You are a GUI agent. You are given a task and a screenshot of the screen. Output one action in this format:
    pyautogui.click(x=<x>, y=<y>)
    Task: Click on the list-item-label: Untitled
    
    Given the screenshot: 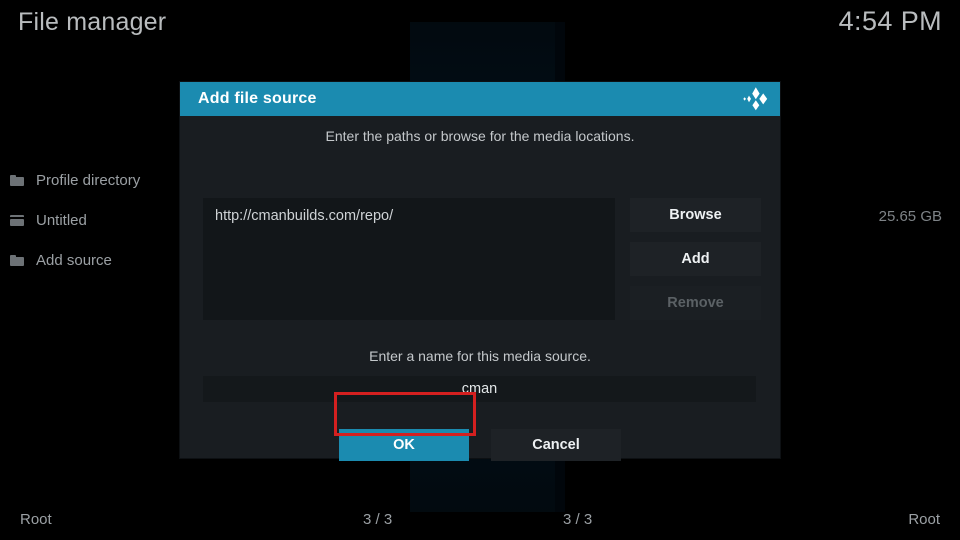 What is the action you would take?
    pyautogui.click(x=61, y=220)
    